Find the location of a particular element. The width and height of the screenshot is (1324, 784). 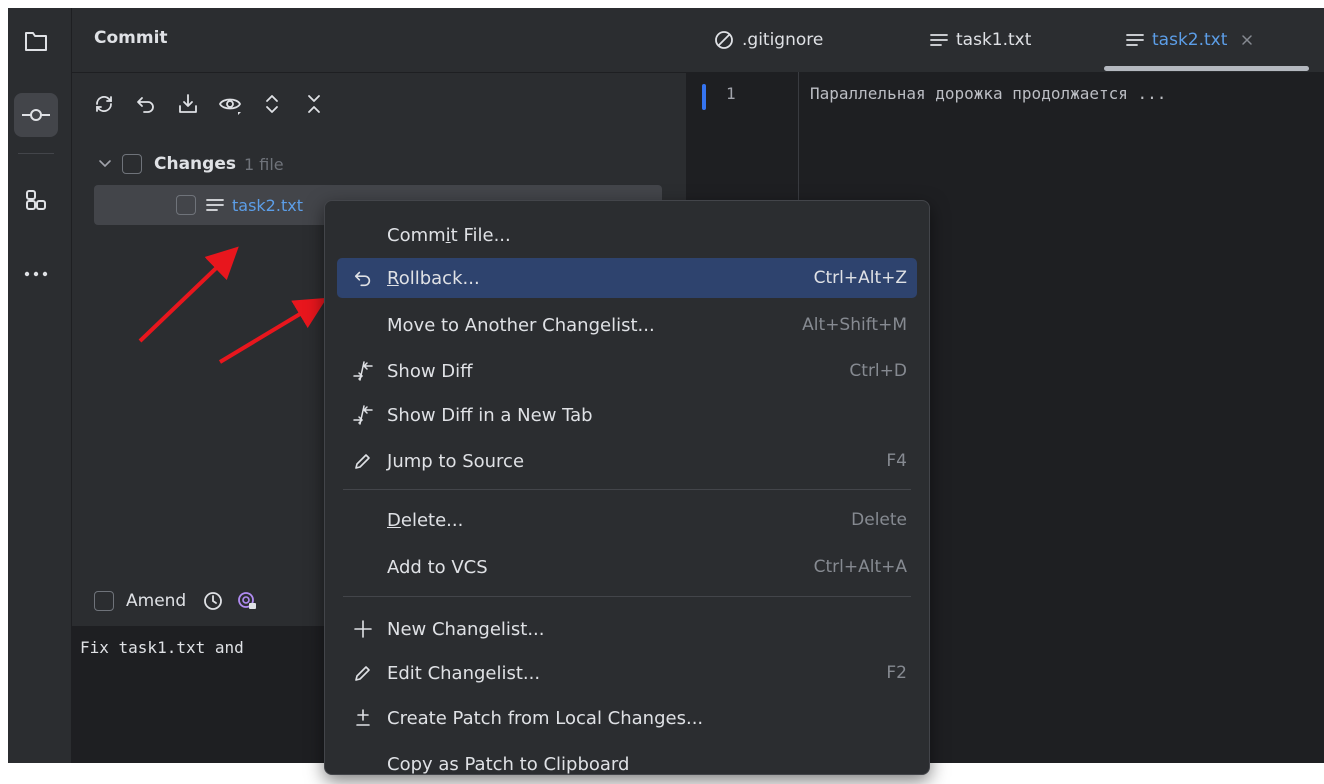

expand-icon is located at coordinates (272, 104).